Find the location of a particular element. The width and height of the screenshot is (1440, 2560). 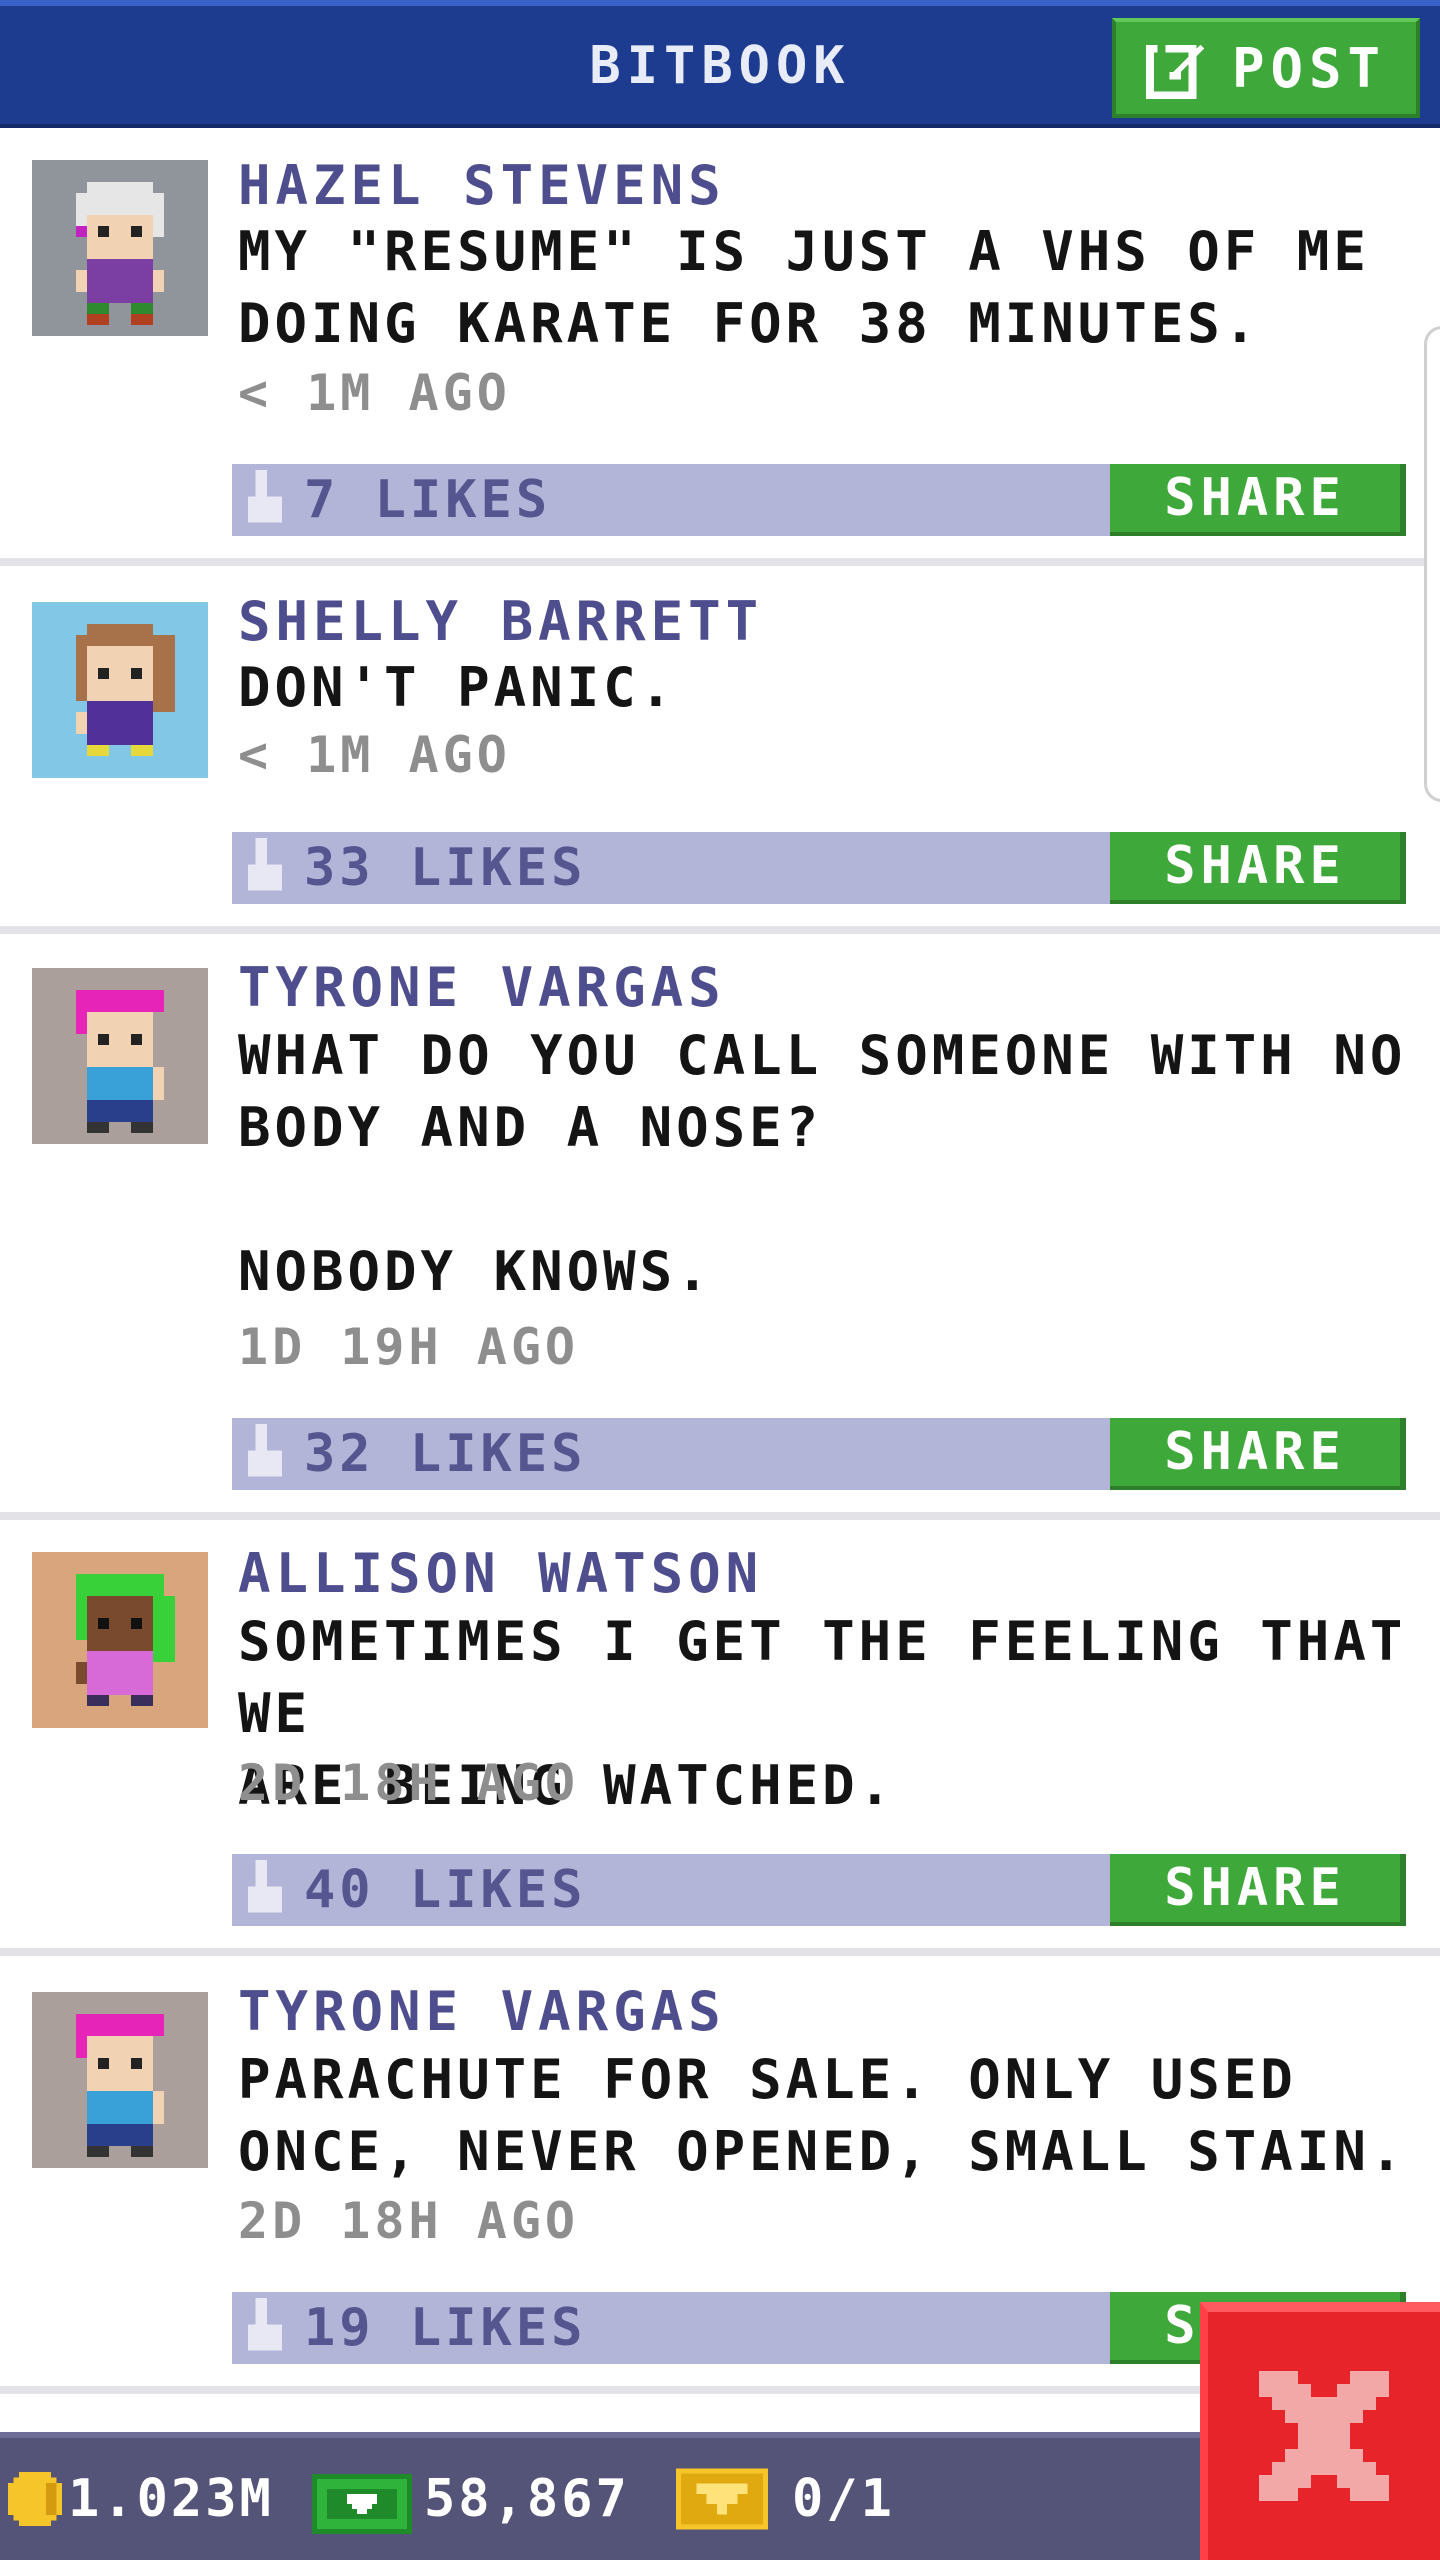

like-button: 33 LIKES is located at coordinates (450, 868).